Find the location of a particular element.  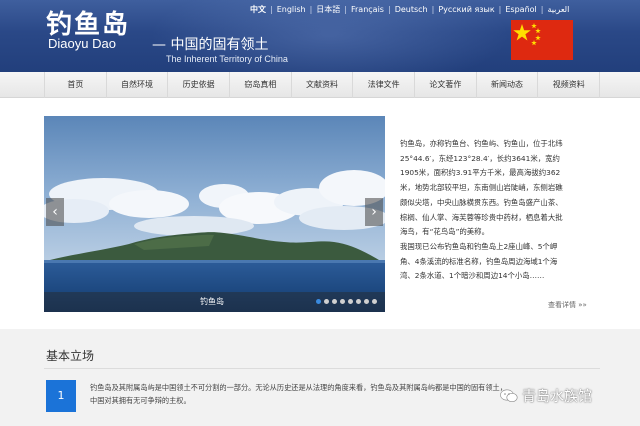

nav-natural-environment: 自然环境 is located at coordinates (138, 85).